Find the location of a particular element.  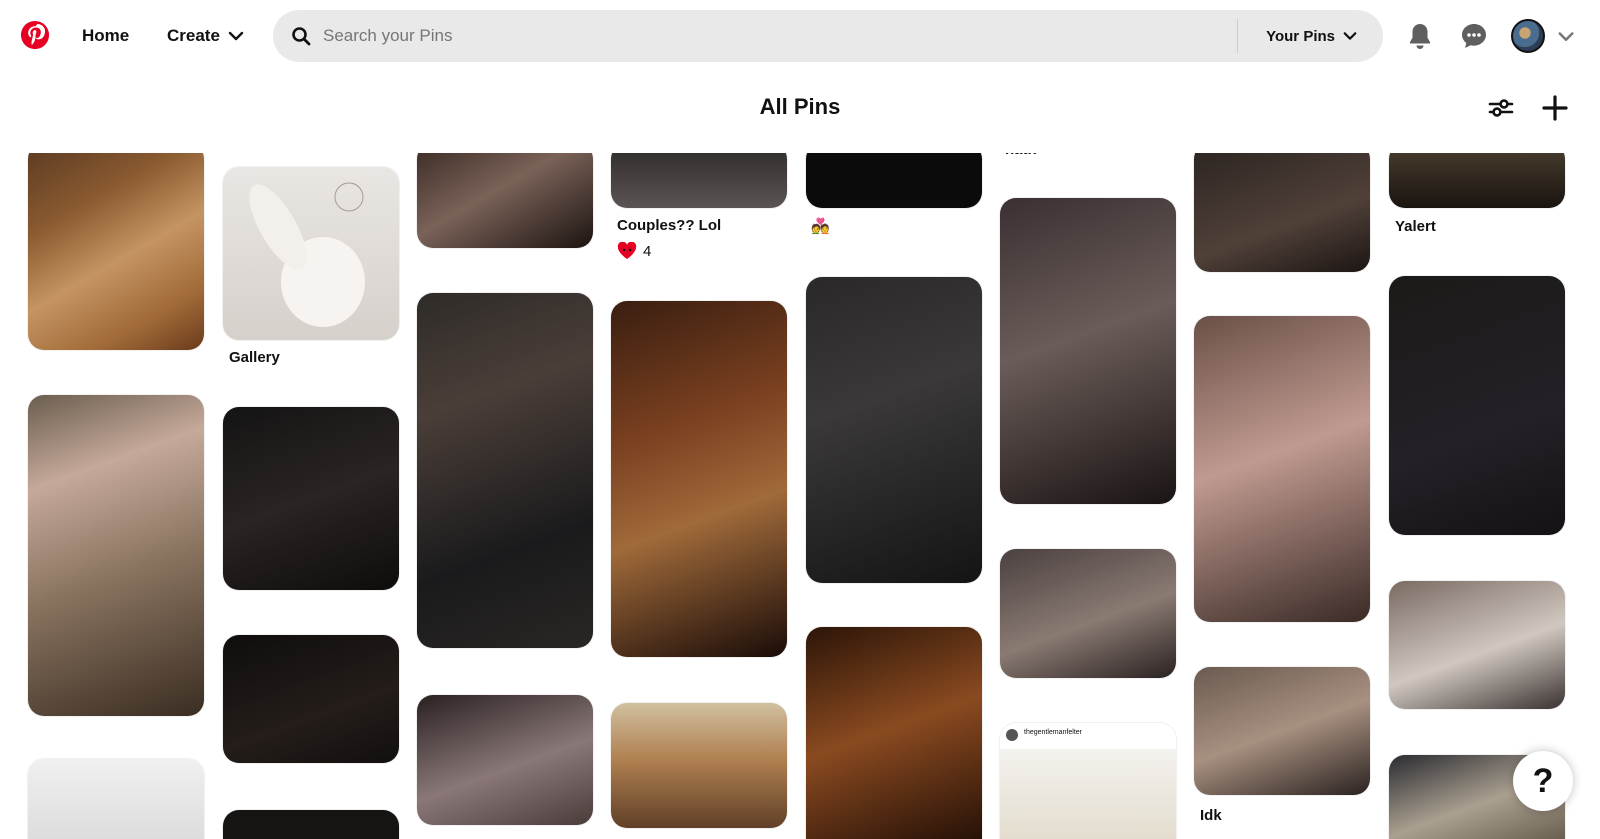

messages-button is located at coordinates (1474, 36).